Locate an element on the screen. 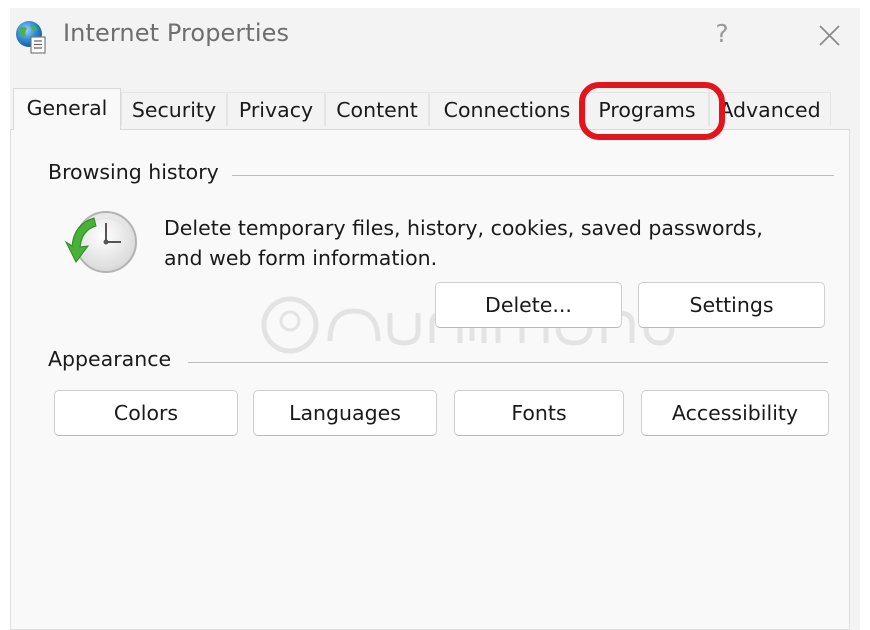 This screenshot has height=630, width=870. languages-button: Languages is located at coordinates (345, 413).